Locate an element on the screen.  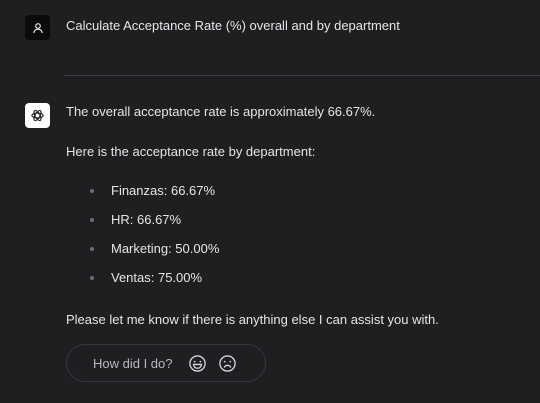
frown-icon is located at coordinates (227, 363).